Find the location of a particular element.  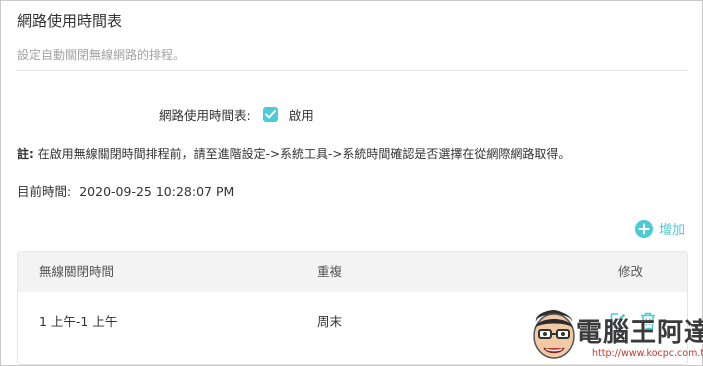

column-header-repeat: 重複 is located at coordinates (330, 271).